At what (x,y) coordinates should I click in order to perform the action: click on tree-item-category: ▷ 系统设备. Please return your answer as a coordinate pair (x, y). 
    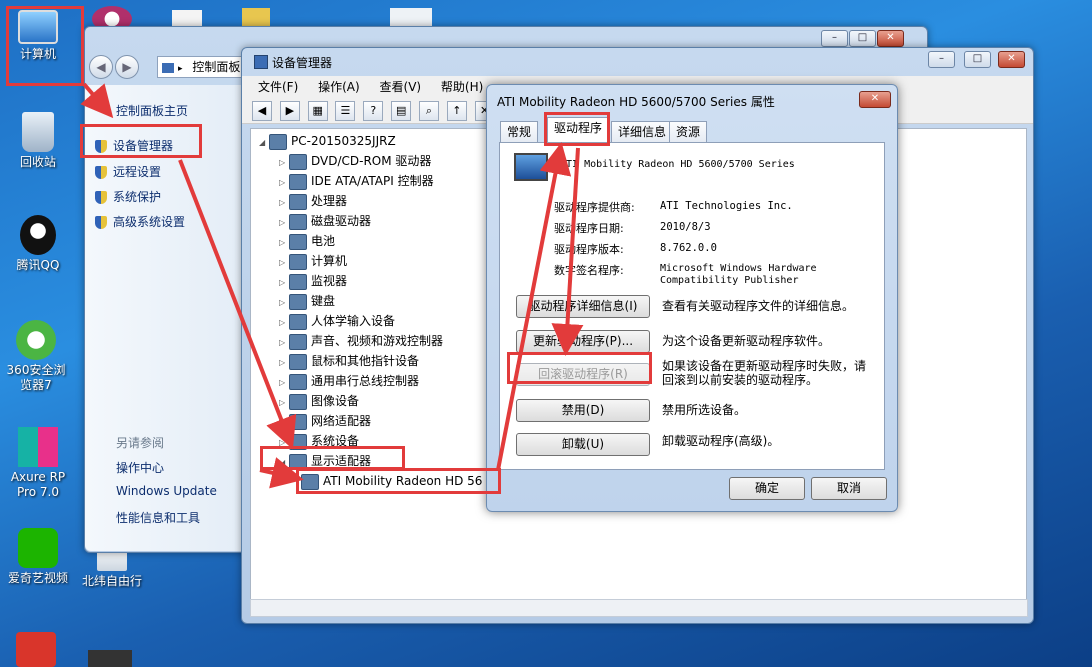
    Looking at the image, I should click on (319, 441).